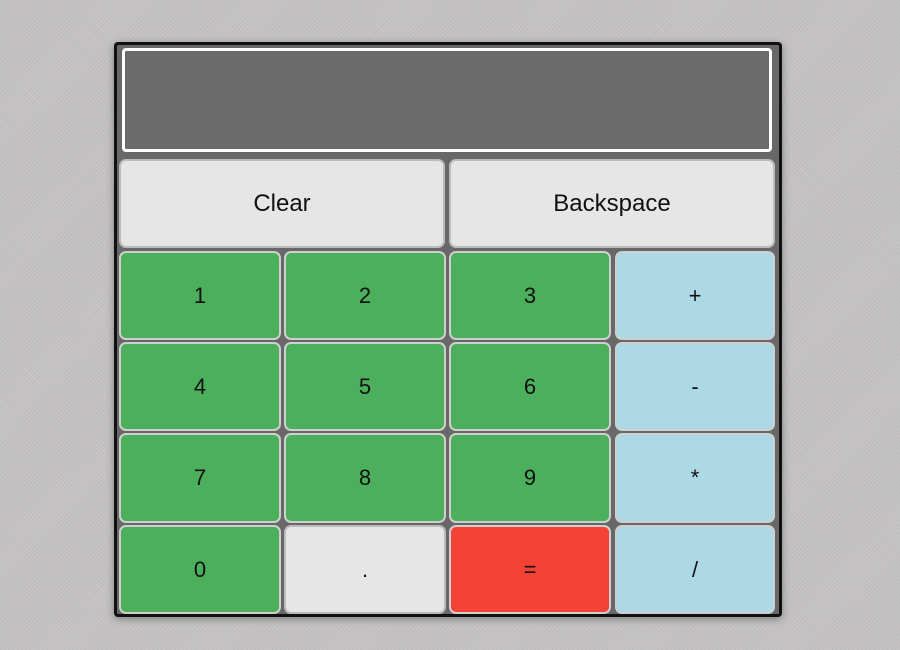 The height and width of the screenshot is (650, 900). I want to click on decimal-point-button: ., so click(365, 569).